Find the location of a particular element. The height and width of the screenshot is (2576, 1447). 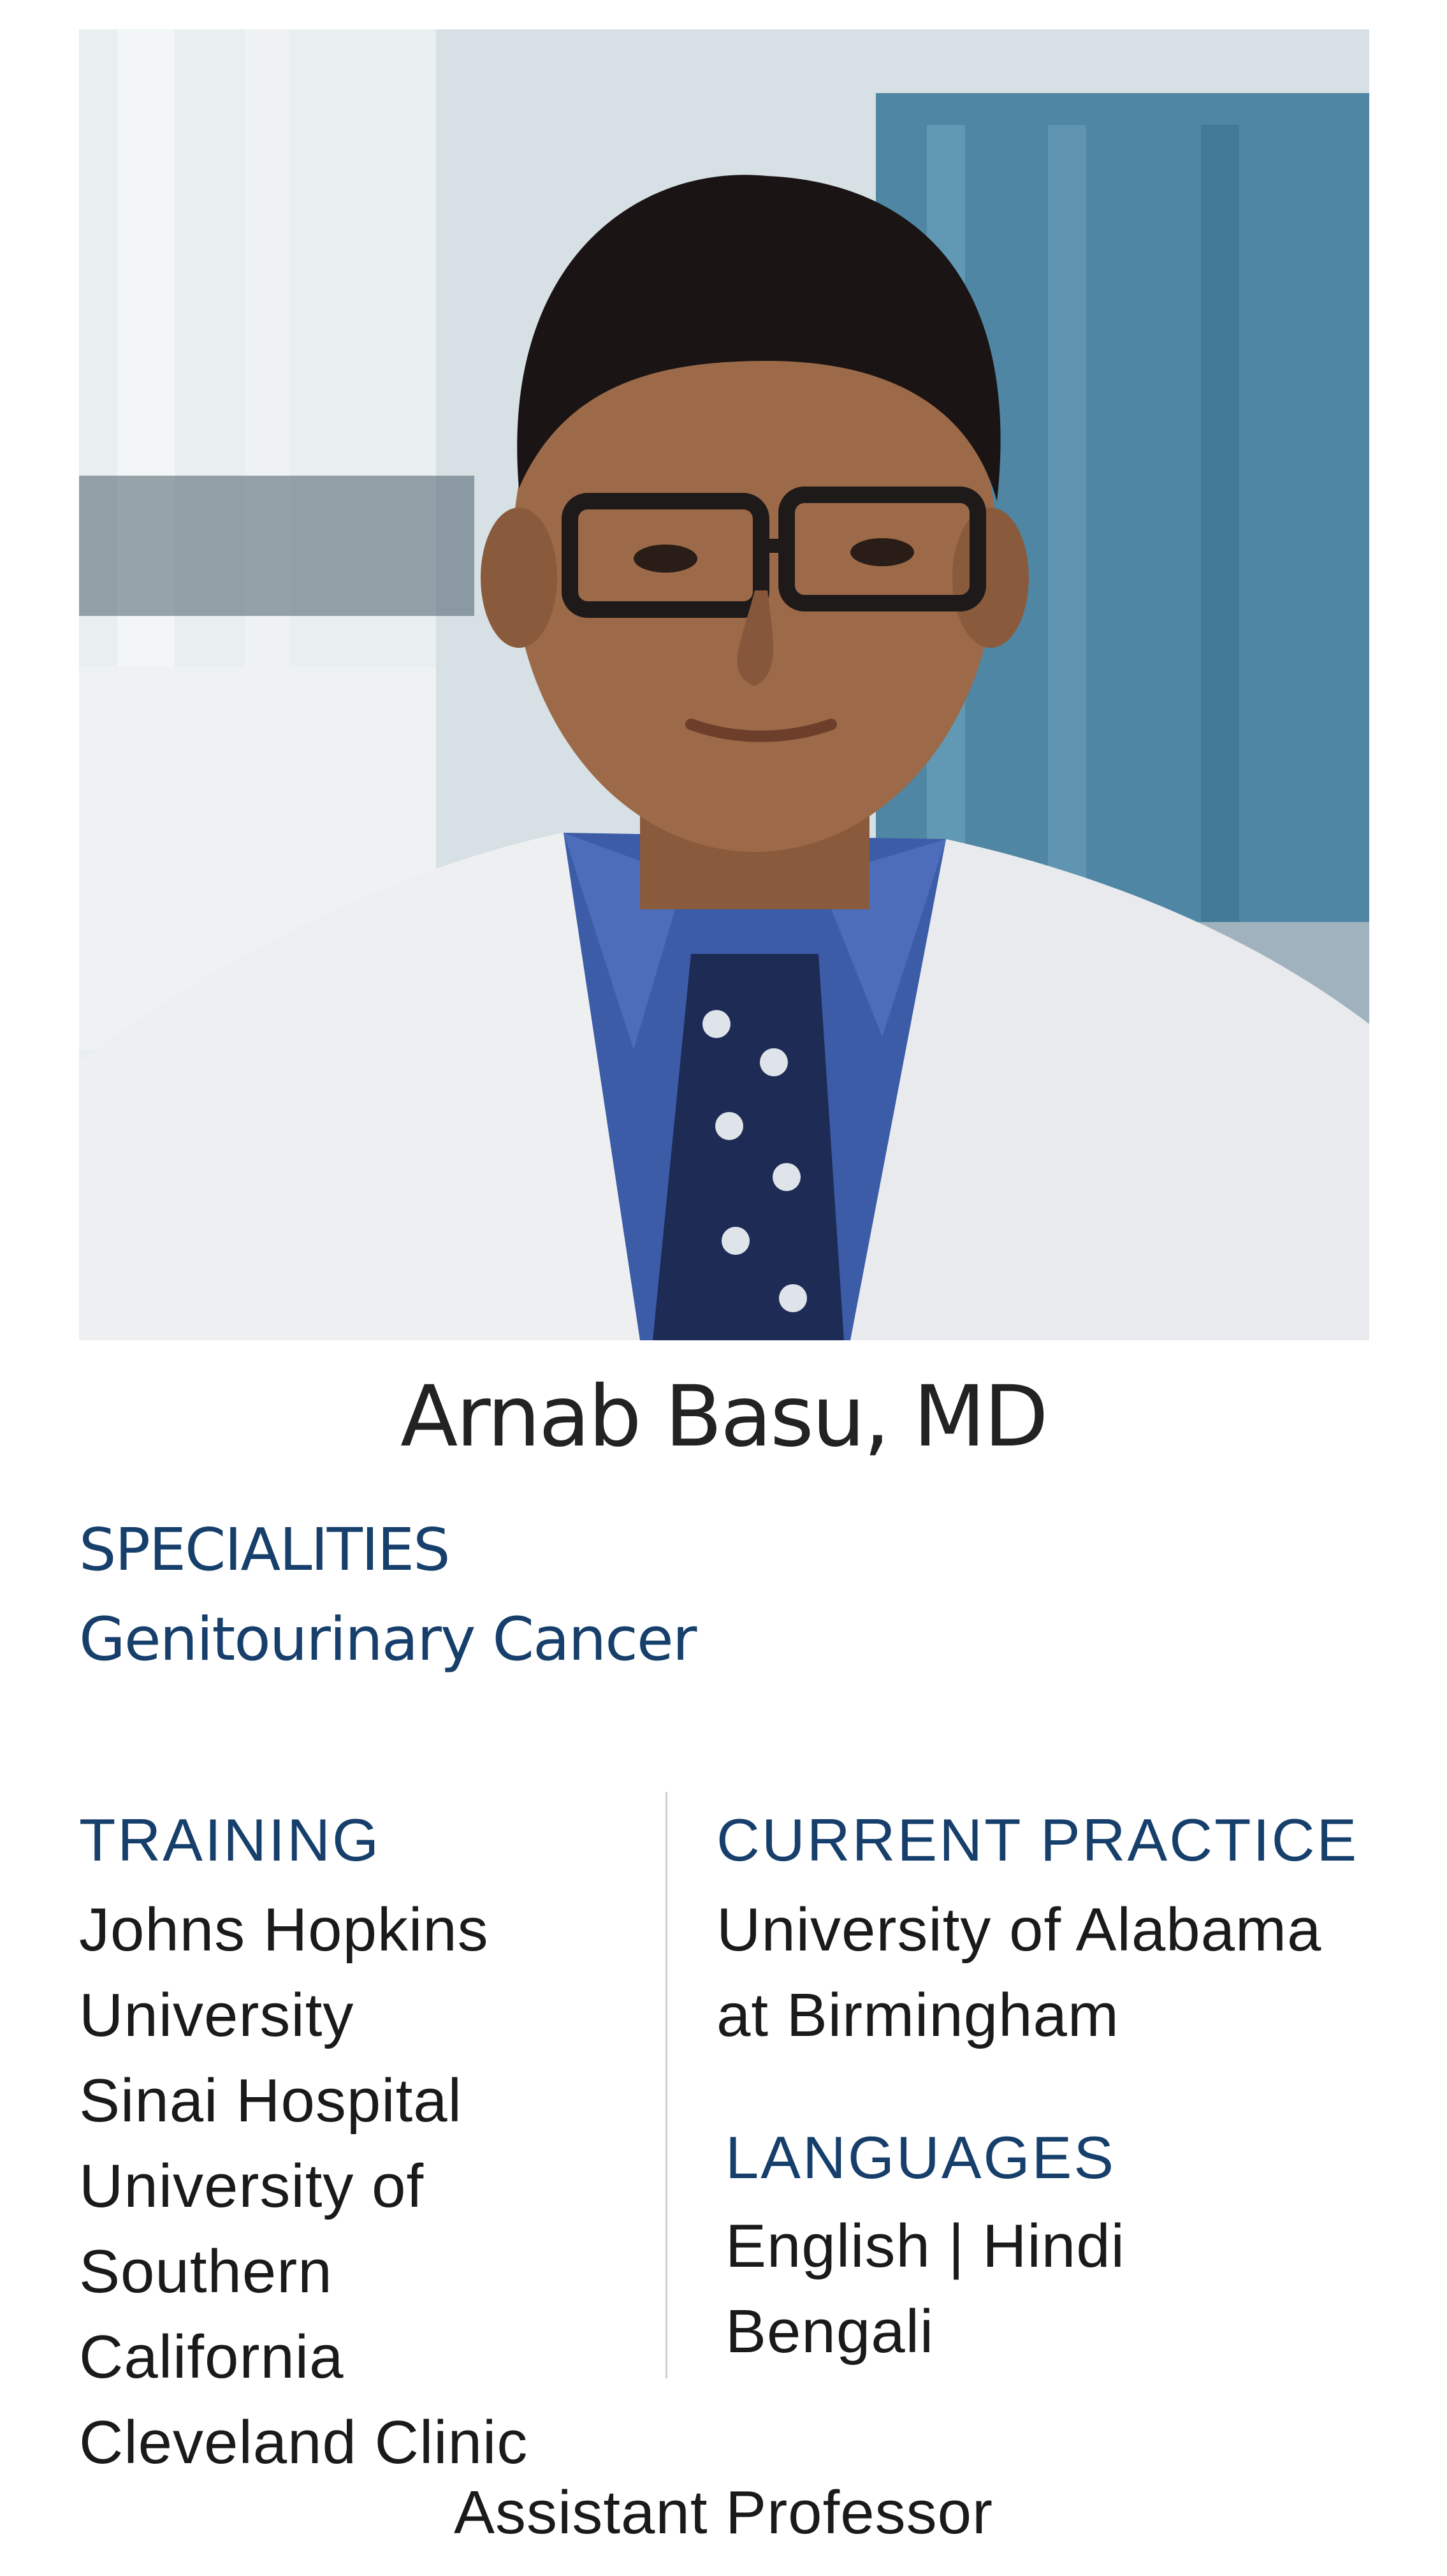

academic-title: Assistant Professor is located at coordinates (723, 2512).